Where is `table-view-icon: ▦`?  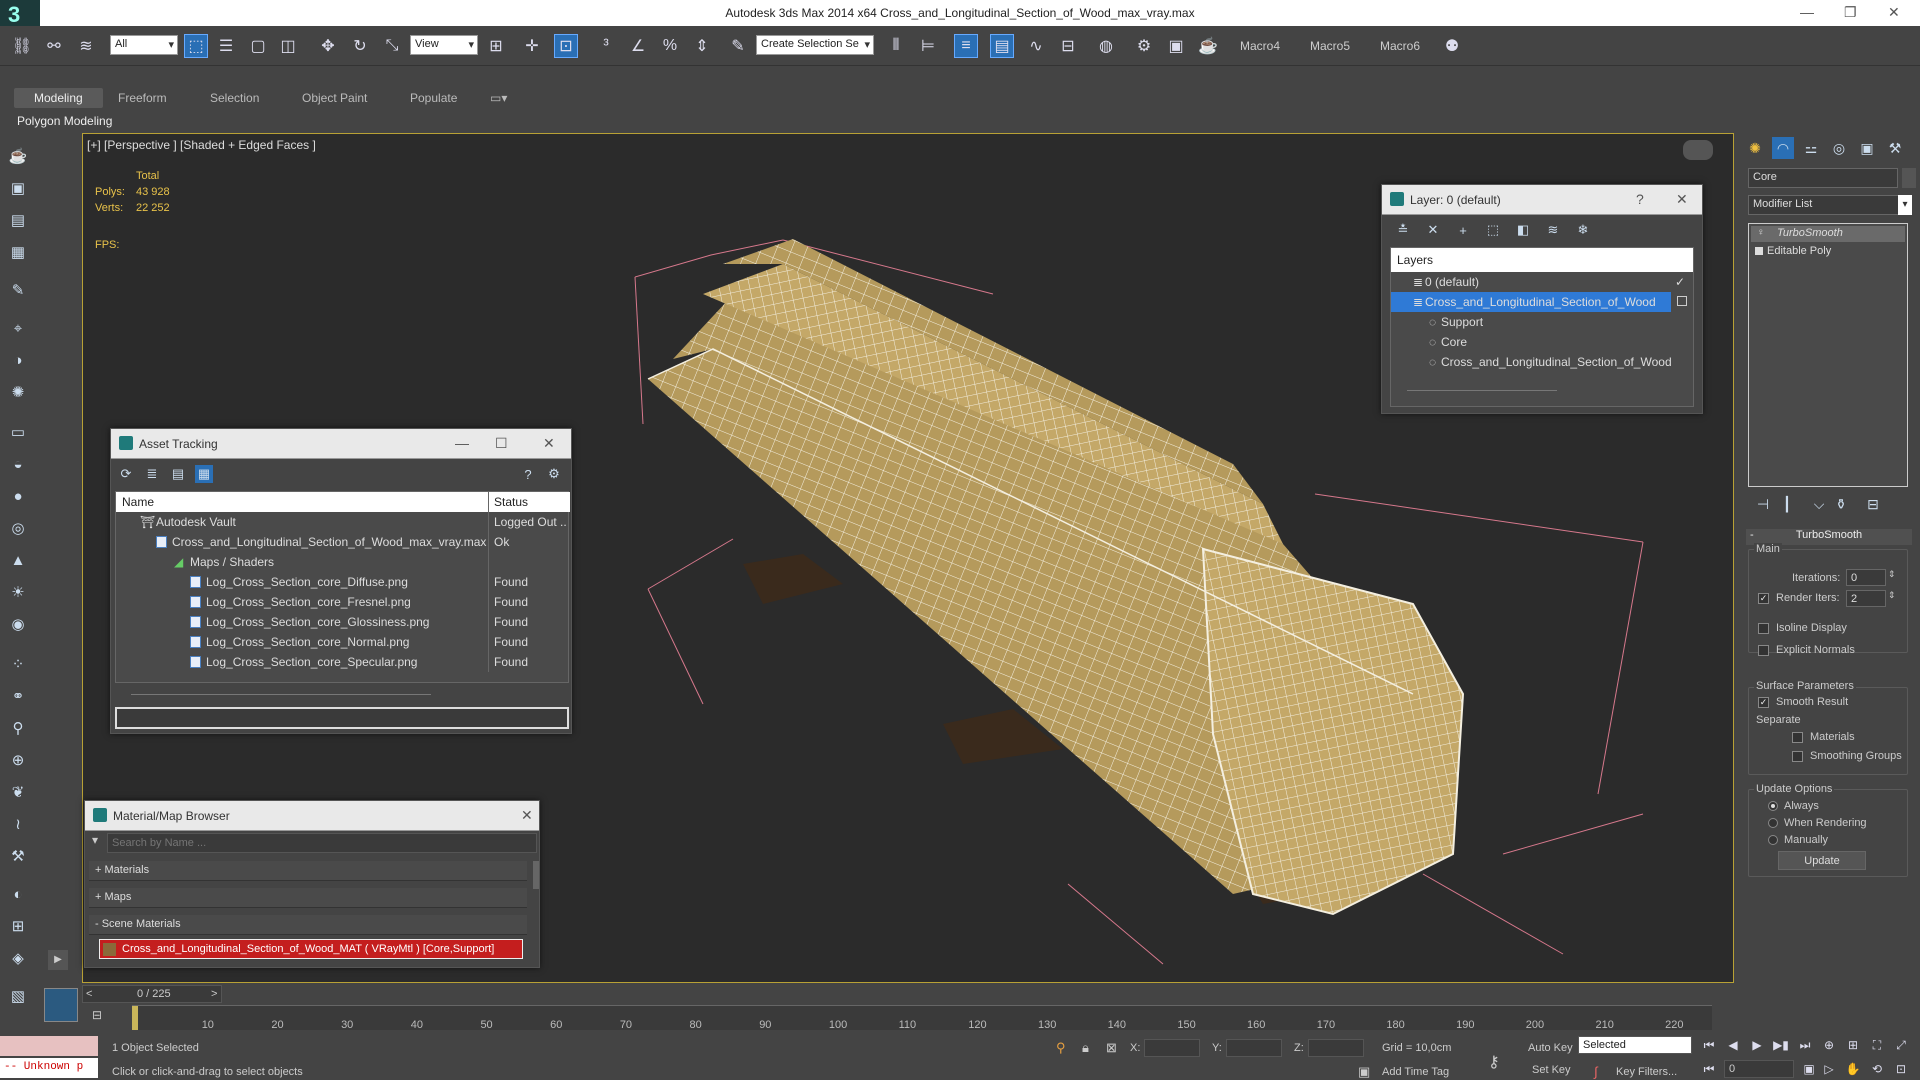 table-view-icon: ▦ is located at coordinates (204, 474).